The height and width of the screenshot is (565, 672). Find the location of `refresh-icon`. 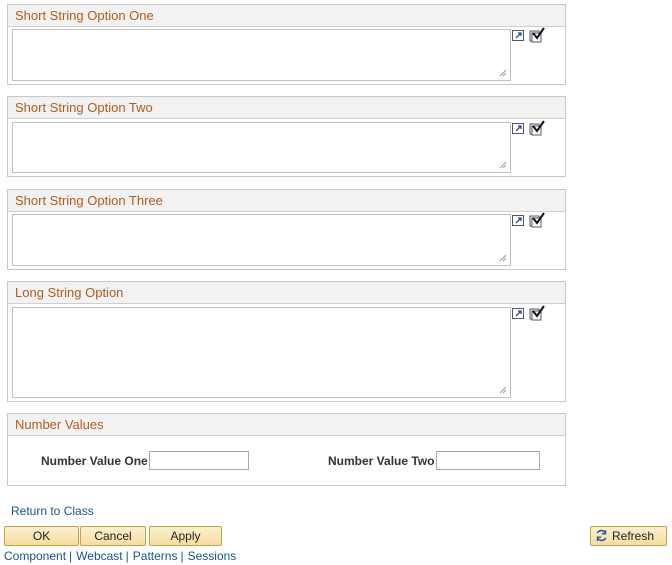

refresh-icon is located at coordinates (601, 535).